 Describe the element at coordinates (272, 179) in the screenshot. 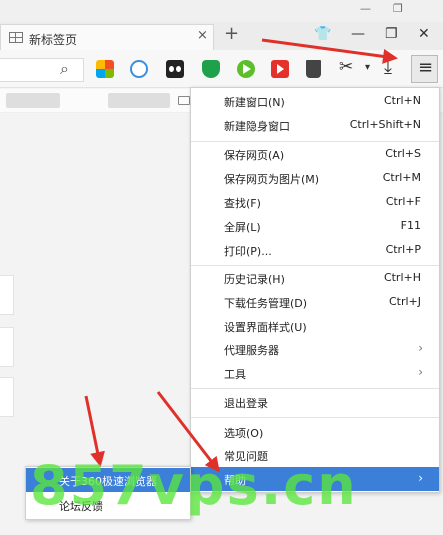

I see `menu-item-label: 保存网页为图片(M)` at that location.